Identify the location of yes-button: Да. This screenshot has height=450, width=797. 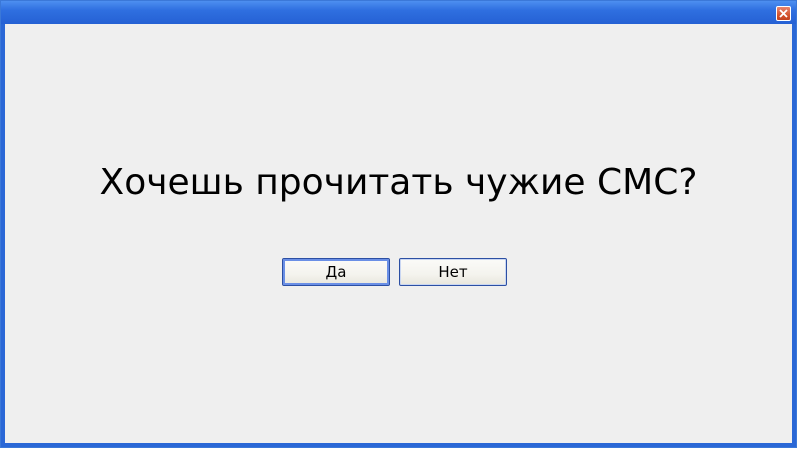
(336, 272).